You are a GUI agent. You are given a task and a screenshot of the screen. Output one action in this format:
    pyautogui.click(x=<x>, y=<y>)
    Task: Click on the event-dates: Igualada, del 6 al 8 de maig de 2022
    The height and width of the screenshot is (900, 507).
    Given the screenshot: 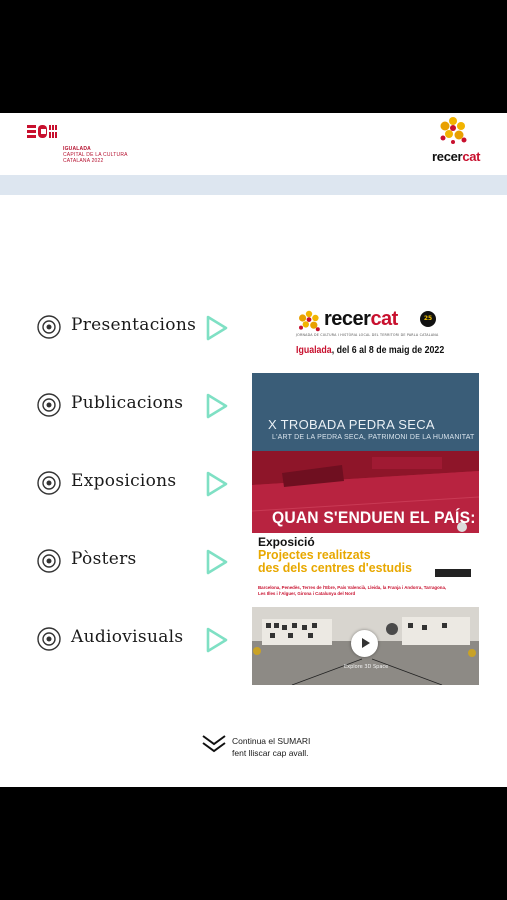 What is the action you would take?
    pyautogui.click(x=370, y=350)
    